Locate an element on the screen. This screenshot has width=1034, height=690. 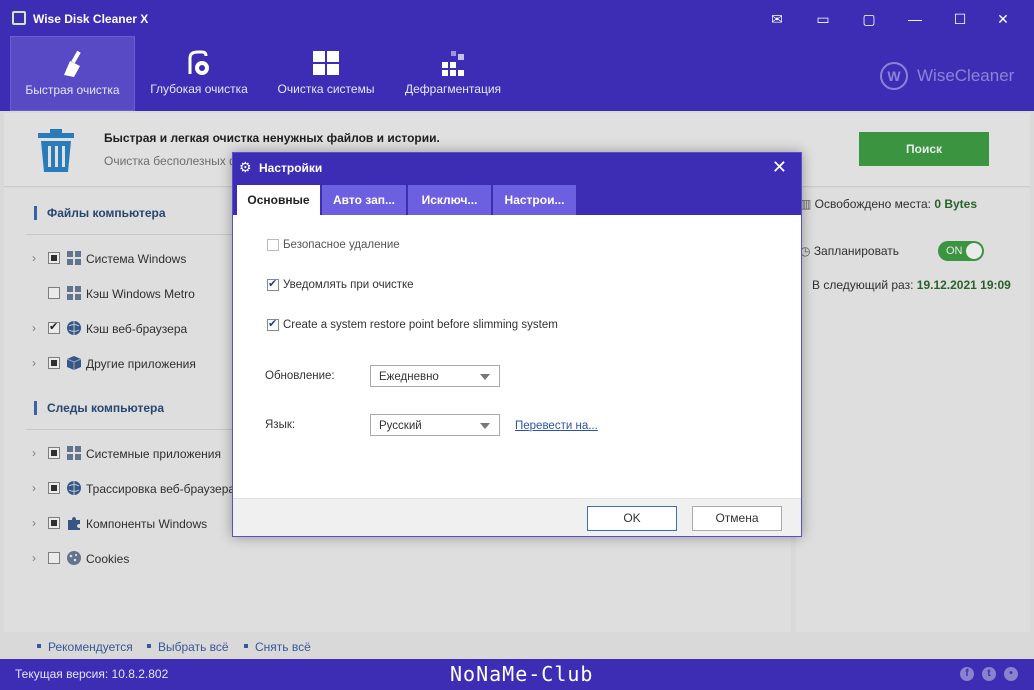
minimize-icon: — is located at coordinates (915, 19).